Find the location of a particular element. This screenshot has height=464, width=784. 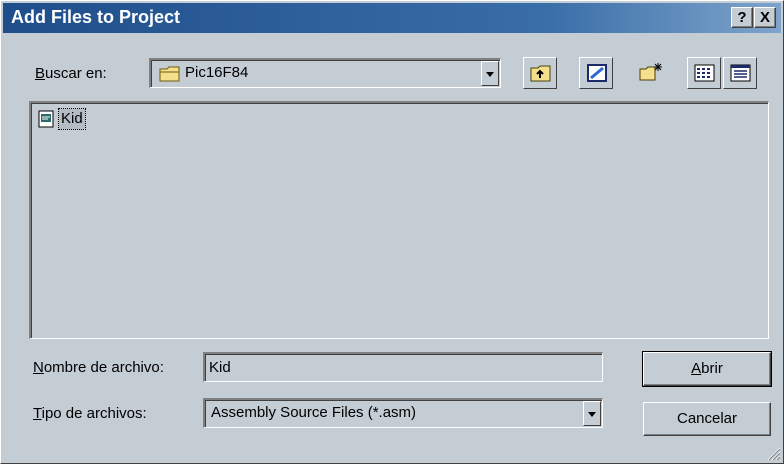

new-folder-icon is located at coordinates (650, 72).